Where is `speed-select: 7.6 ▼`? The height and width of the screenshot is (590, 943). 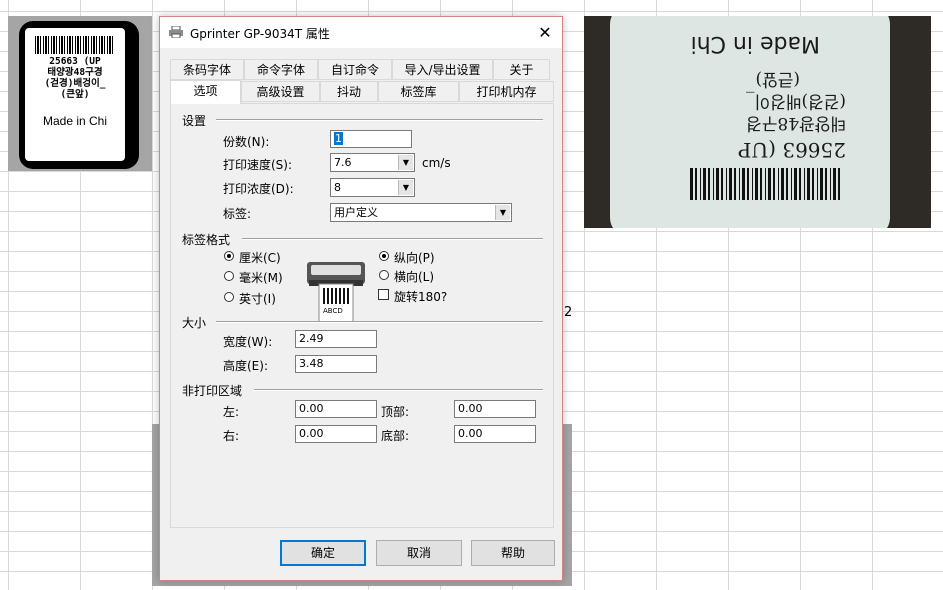
speed-select: 7.6 ▼ is located at coordinates (372, 162).